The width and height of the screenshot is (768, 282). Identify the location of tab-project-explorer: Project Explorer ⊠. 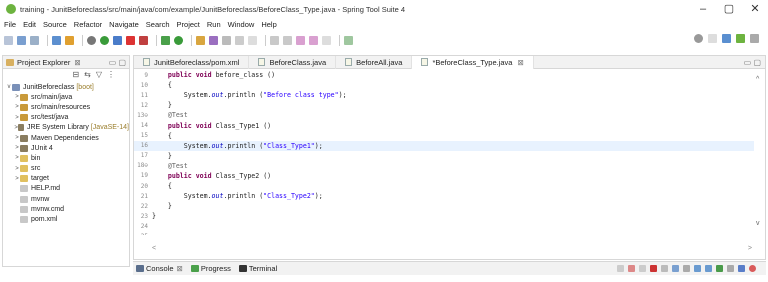
(43, 62).